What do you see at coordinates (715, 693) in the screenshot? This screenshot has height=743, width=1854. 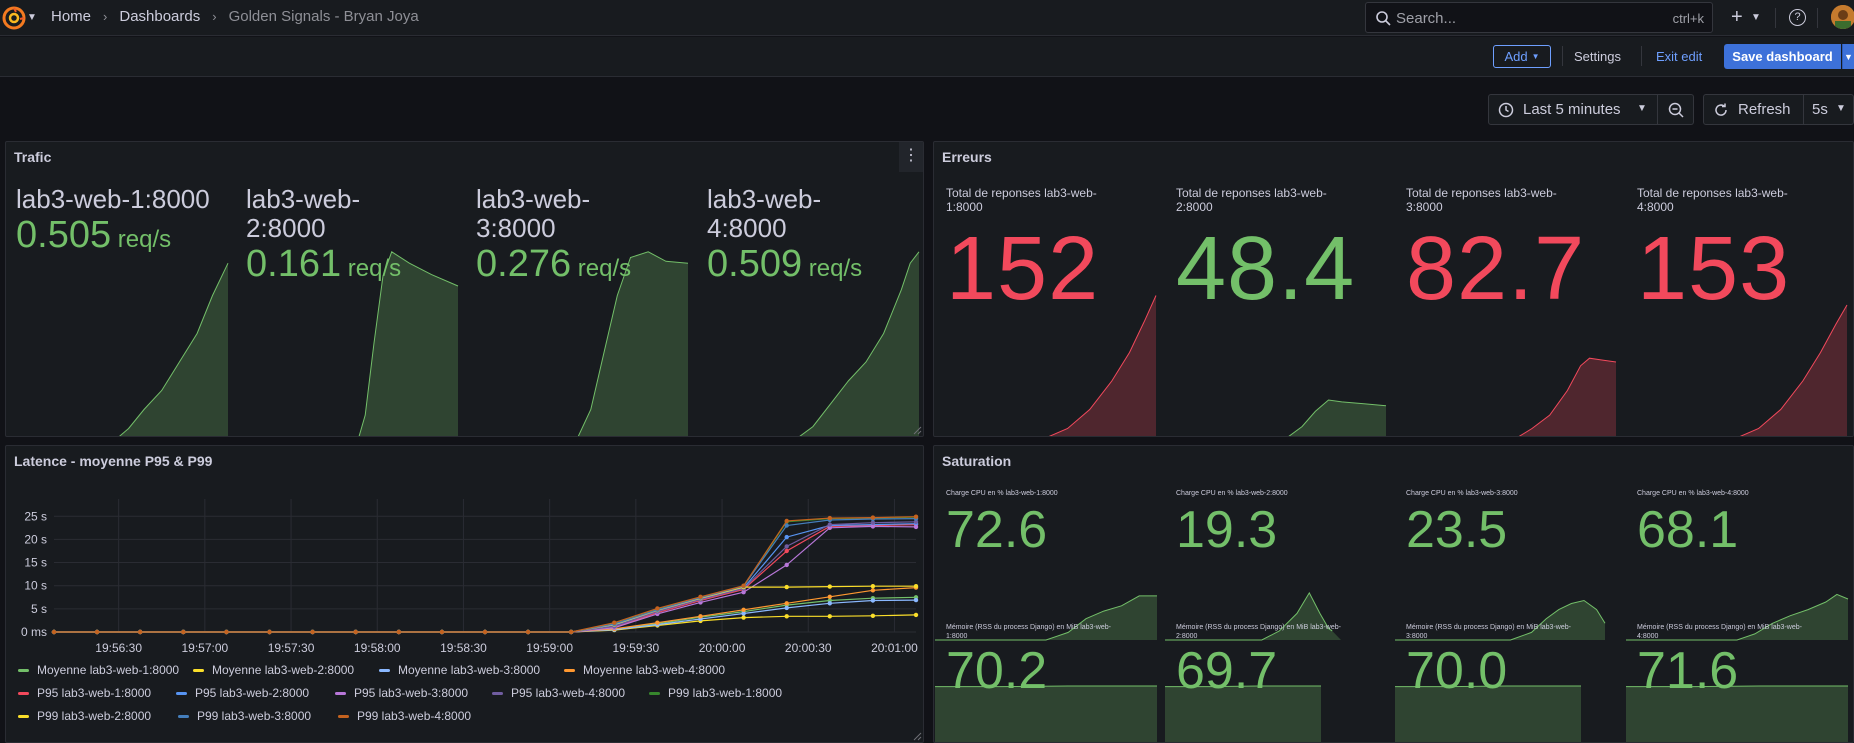 I see `legend-item: P99 lab3-web-1:8000` at bounding box center [715, 693].